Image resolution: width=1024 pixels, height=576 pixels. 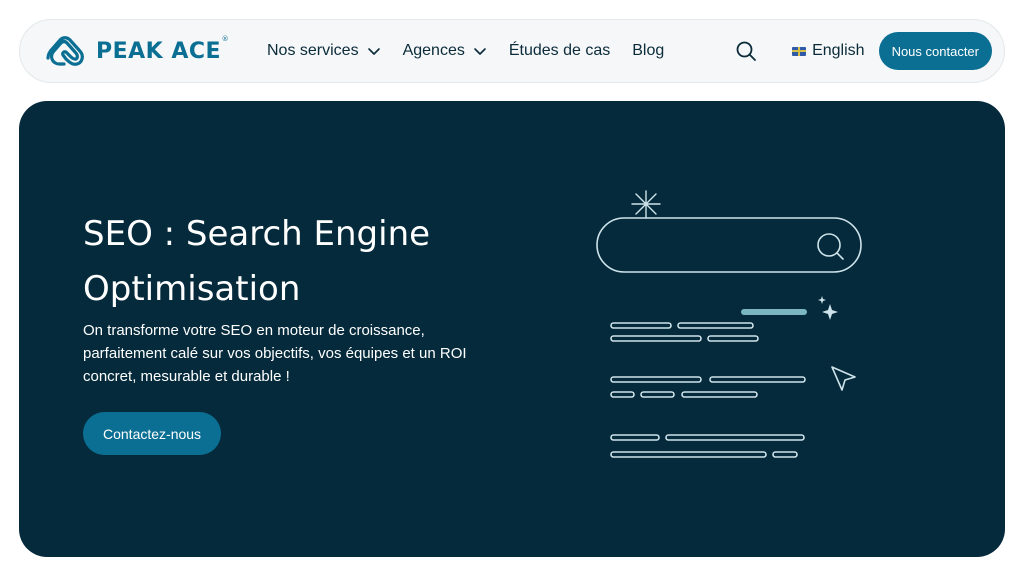 What do you see at coordinates (729, 245) in the screenshot?
I see `illustration-search-bar` at bounding box center [729, 245].